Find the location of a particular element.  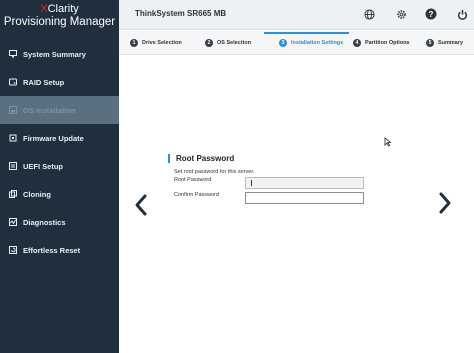

diagnostics-icon is located at coordinates (13, 222).